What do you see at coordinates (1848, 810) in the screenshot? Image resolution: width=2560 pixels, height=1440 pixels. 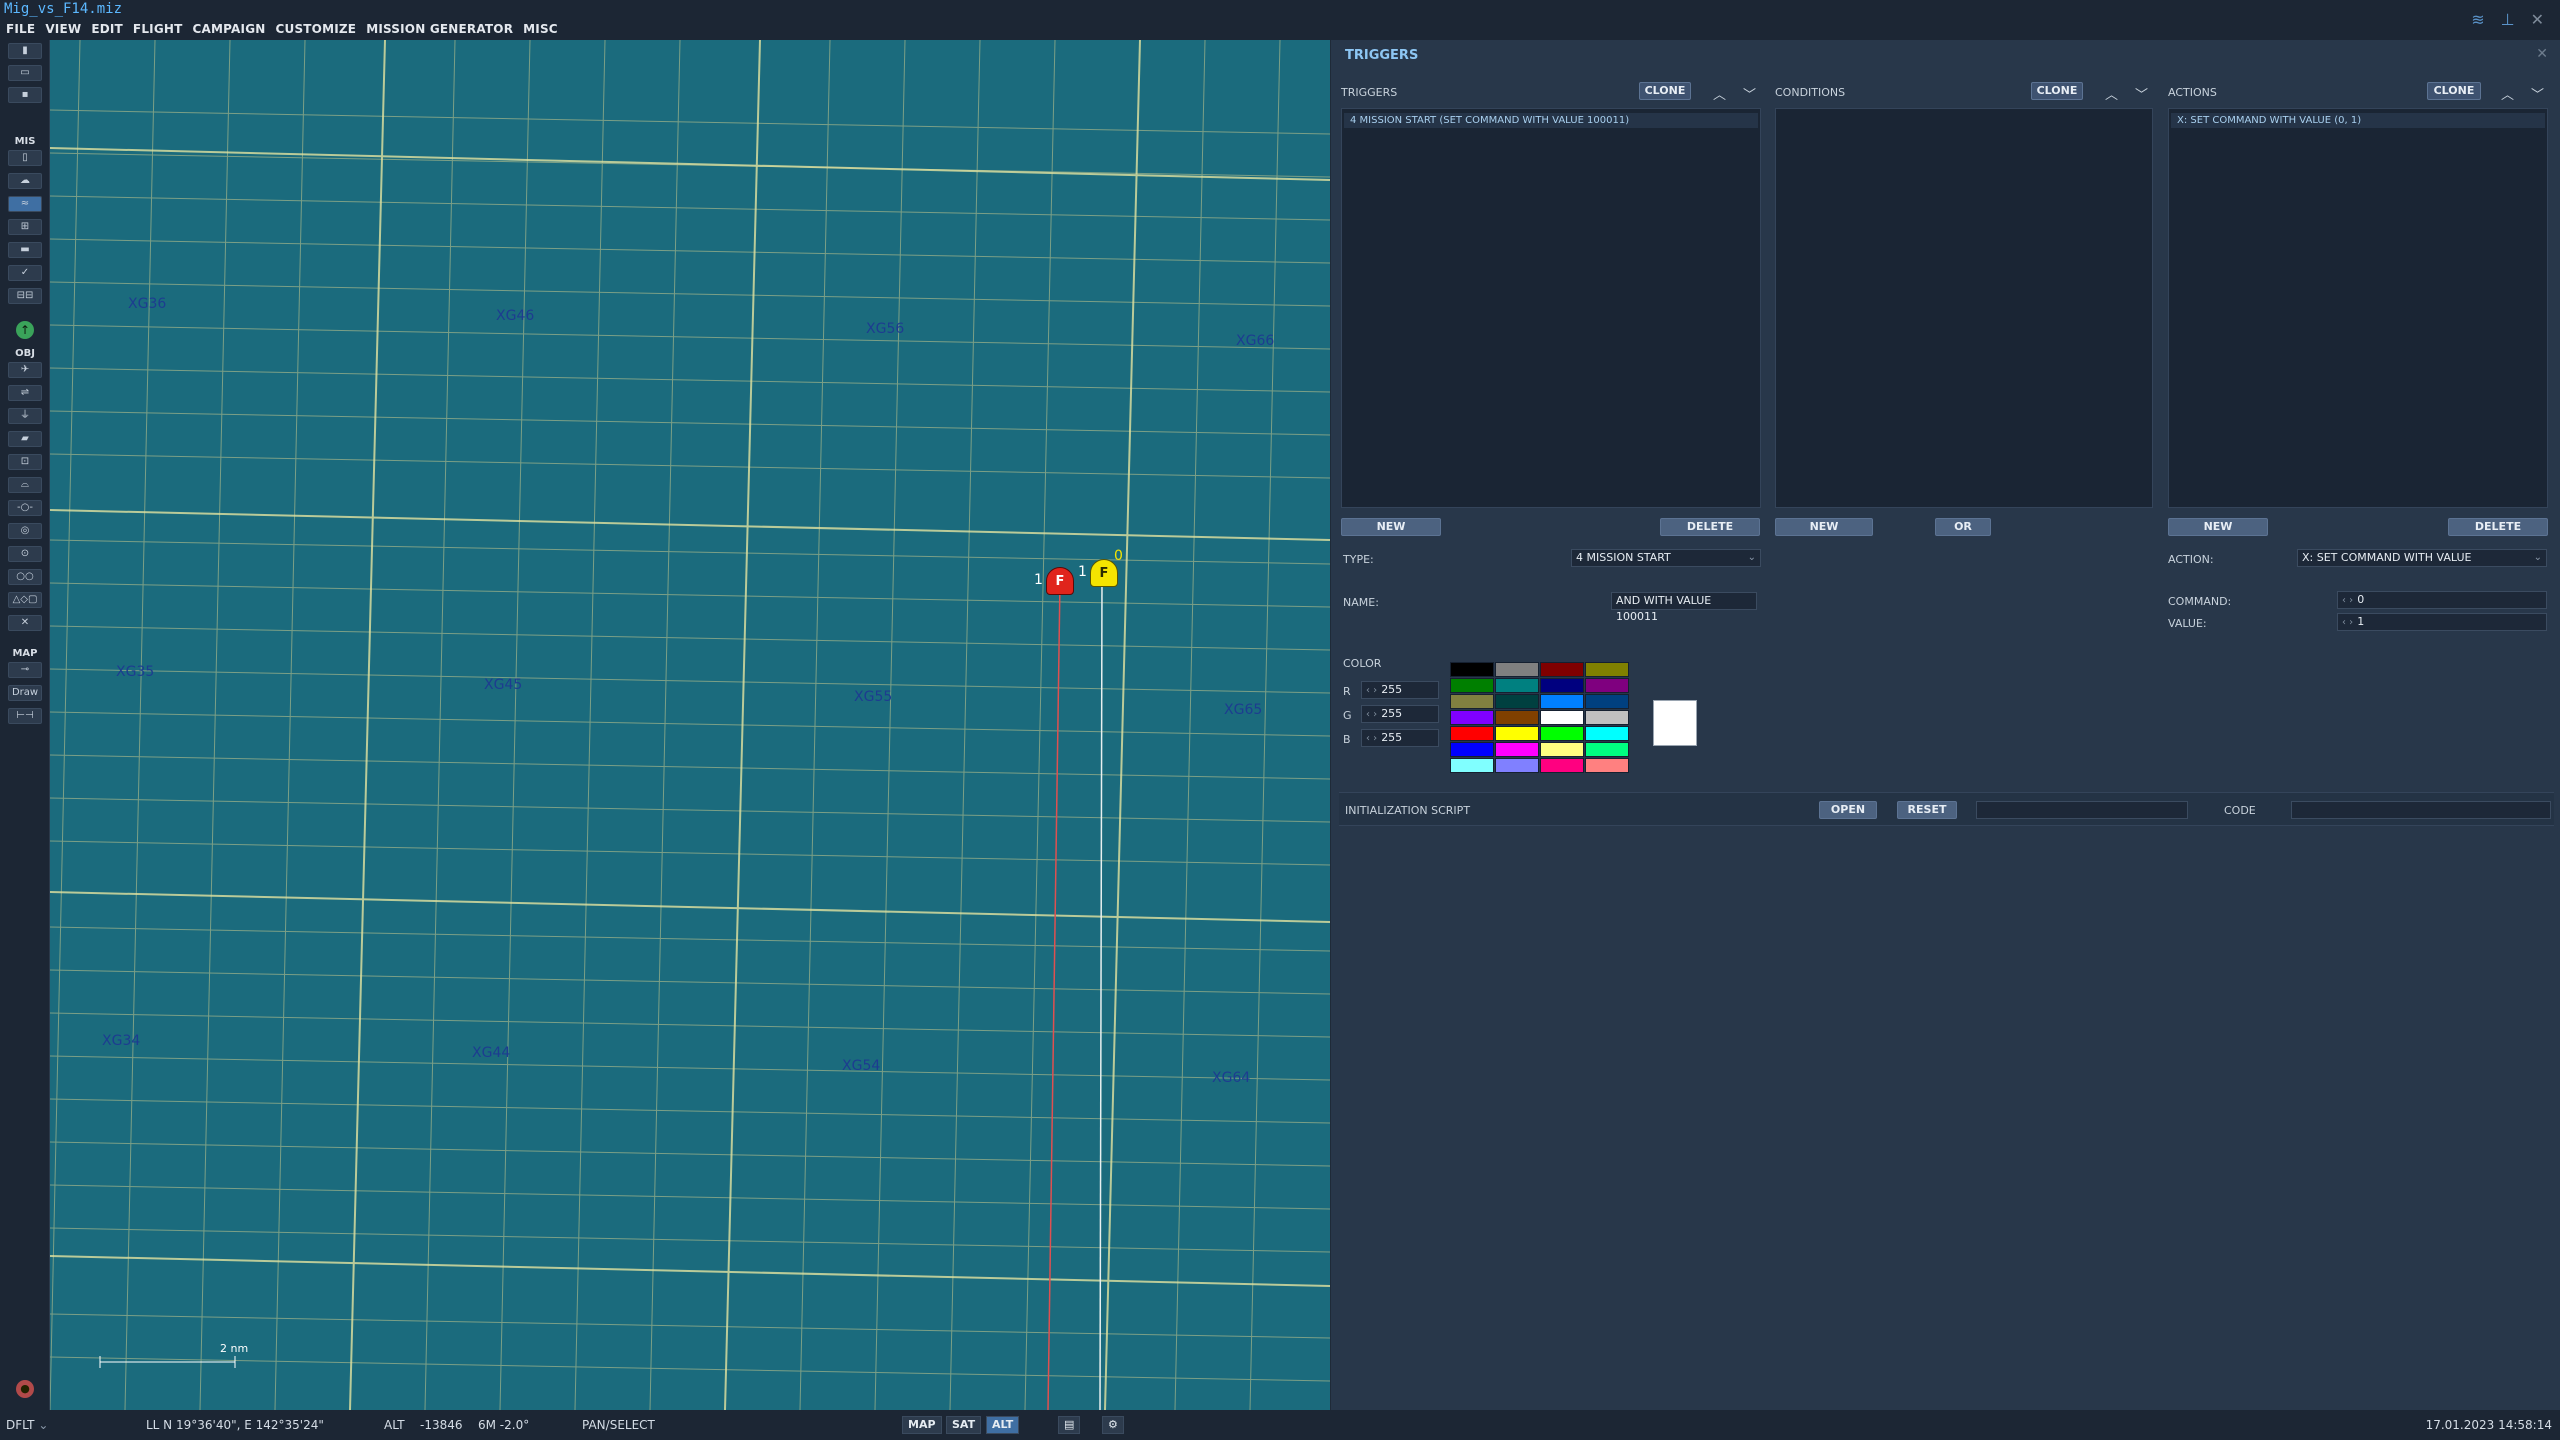 I see `init-open-button: OPEN` at bounding box center [1848, 810].